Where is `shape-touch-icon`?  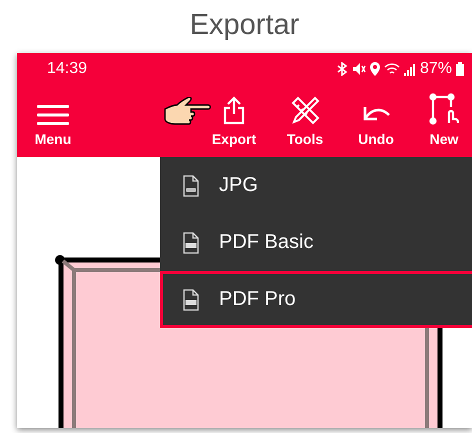 shape-touch-icon is located at coordinates (444, 109).